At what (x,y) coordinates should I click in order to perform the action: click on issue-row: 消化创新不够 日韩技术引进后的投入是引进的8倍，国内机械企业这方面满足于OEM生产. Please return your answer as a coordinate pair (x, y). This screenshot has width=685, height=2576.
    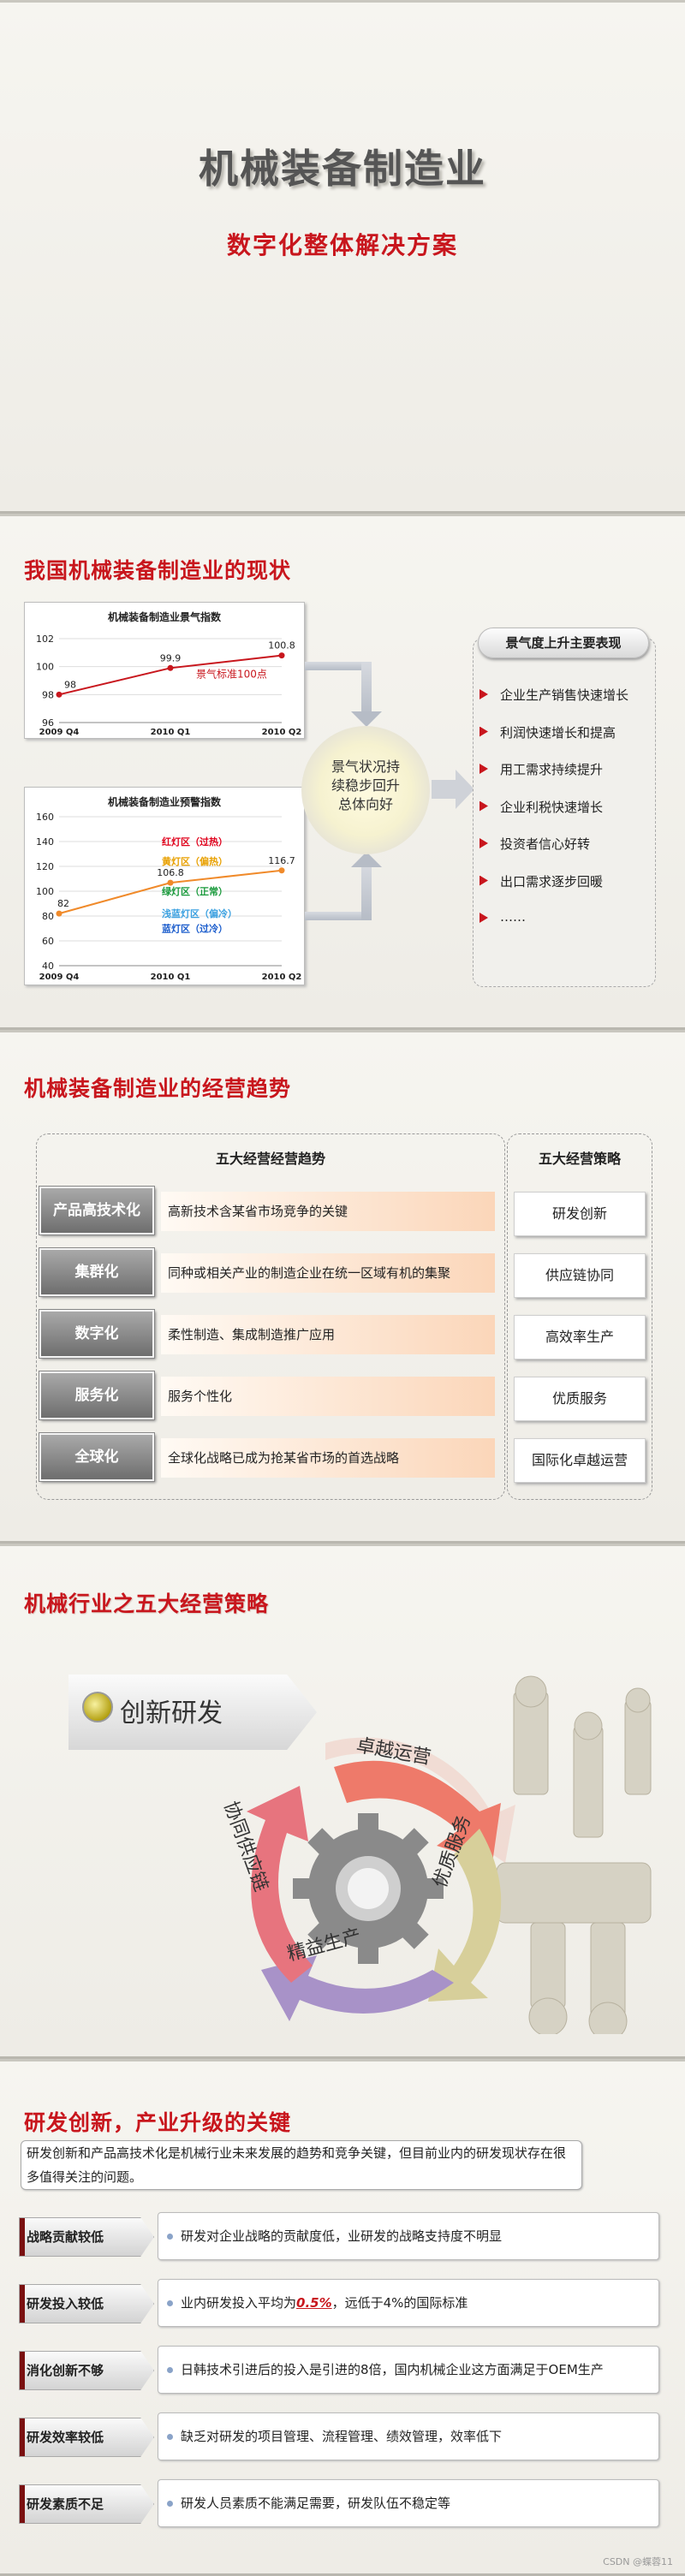
    Looking at the image, I should click on (339, 2370).